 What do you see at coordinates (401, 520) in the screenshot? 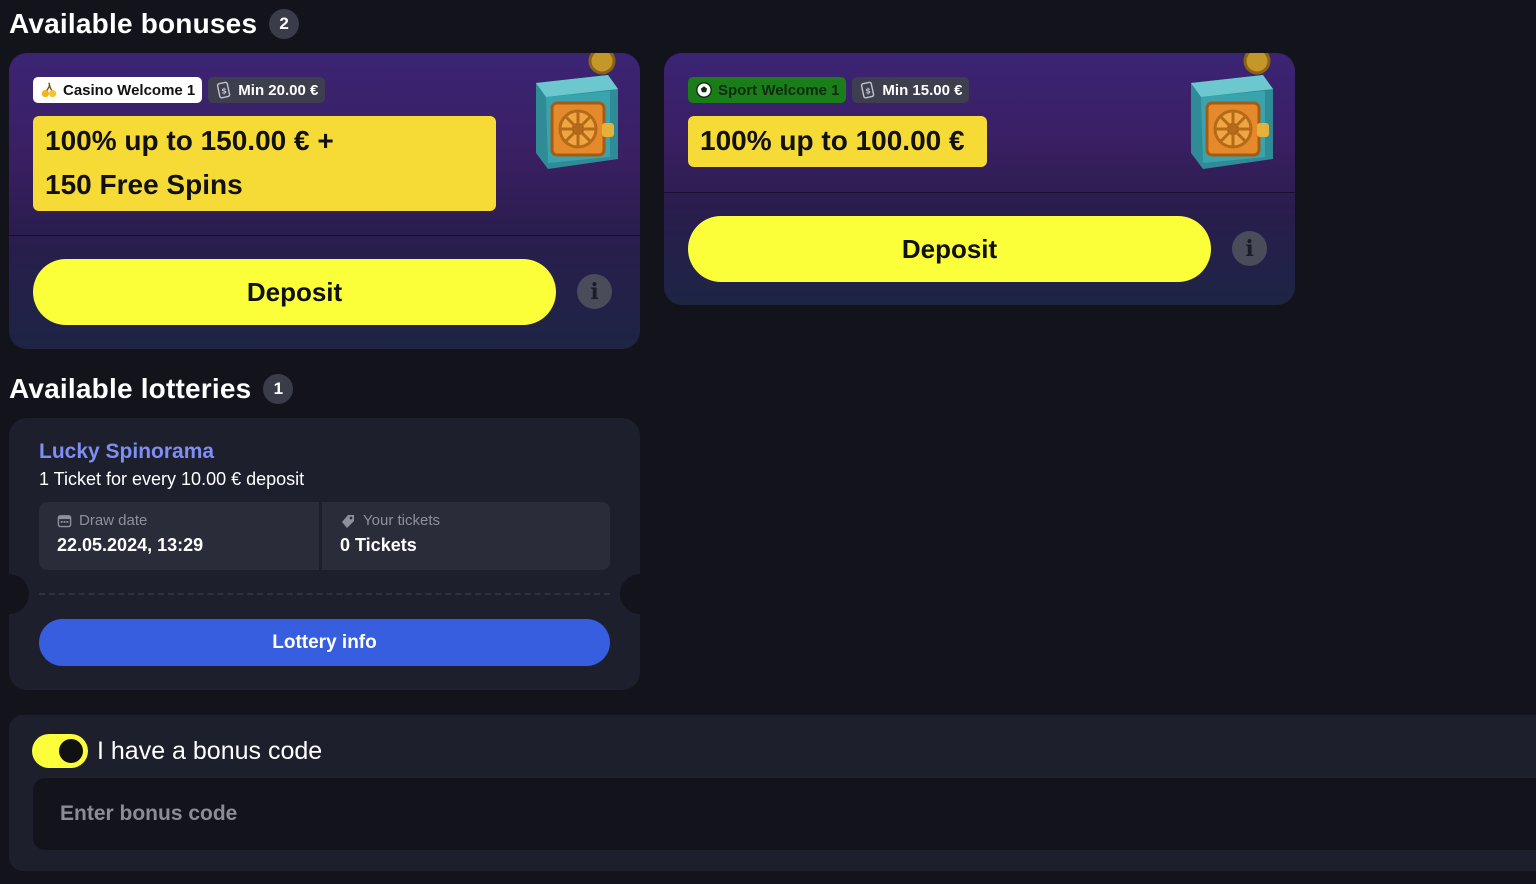
I see `tickets-label: Your tickets` at bounding box center [401, 520].